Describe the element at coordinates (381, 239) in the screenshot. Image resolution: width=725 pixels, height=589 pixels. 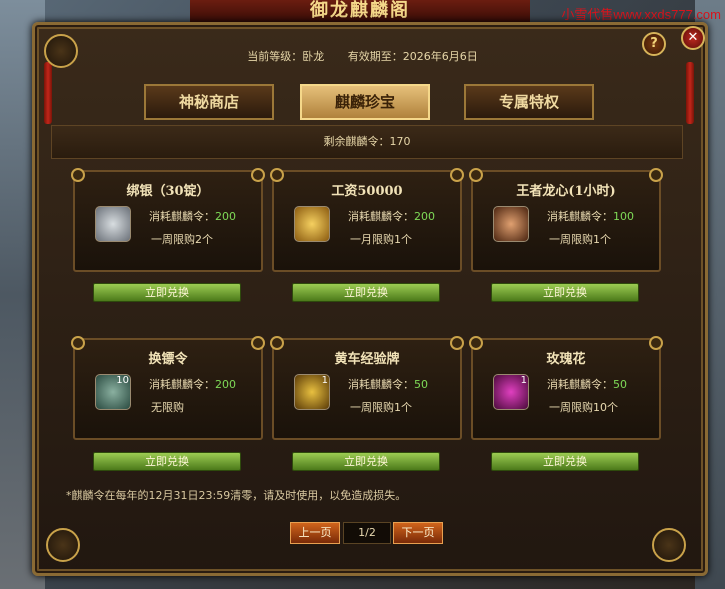
I see `item-limit: 一月限购1个` at that location.